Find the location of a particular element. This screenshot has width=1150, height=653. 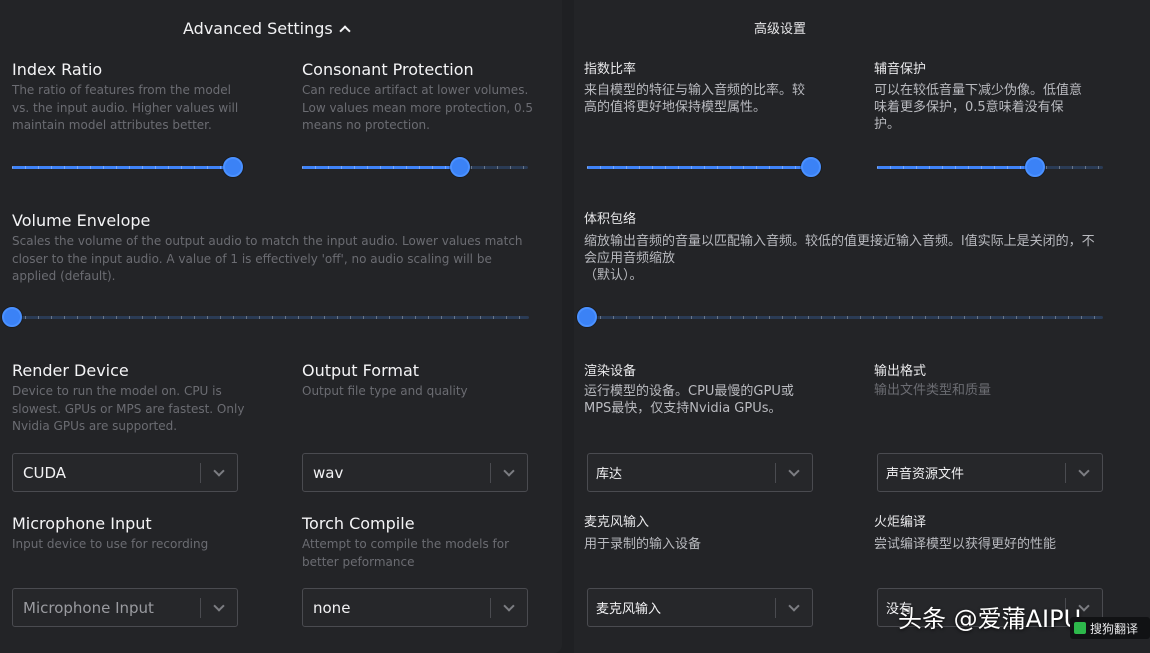

render-device-value: CUDA is located at coordinates (45, 472).